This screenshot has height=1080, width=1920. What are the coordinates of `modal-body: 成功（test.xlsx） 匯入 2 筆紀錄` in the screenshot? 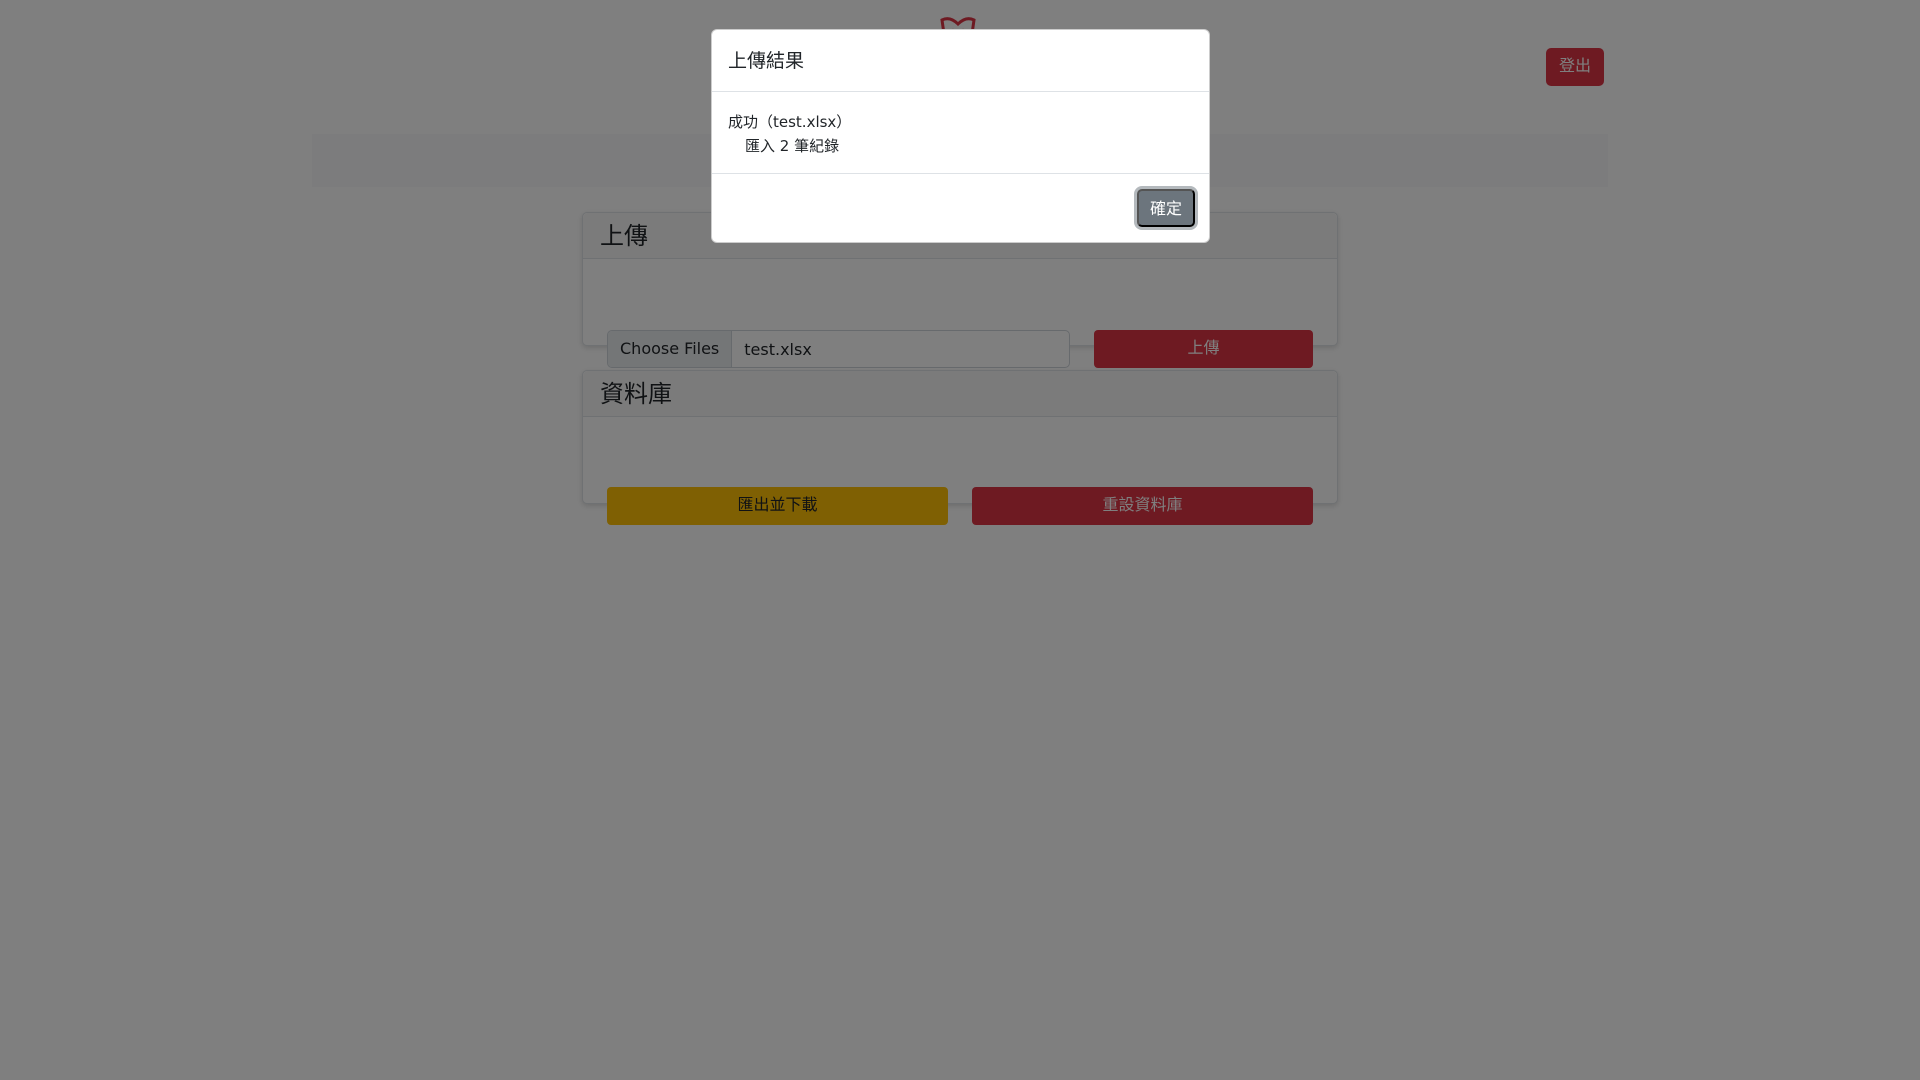 It's located at (960, 133).